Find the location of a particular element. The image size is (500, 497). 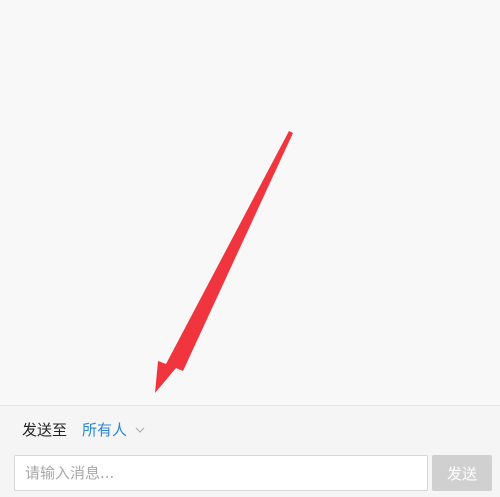

recipient-dropdown: 所有人 is located at coordinates (113, 430).